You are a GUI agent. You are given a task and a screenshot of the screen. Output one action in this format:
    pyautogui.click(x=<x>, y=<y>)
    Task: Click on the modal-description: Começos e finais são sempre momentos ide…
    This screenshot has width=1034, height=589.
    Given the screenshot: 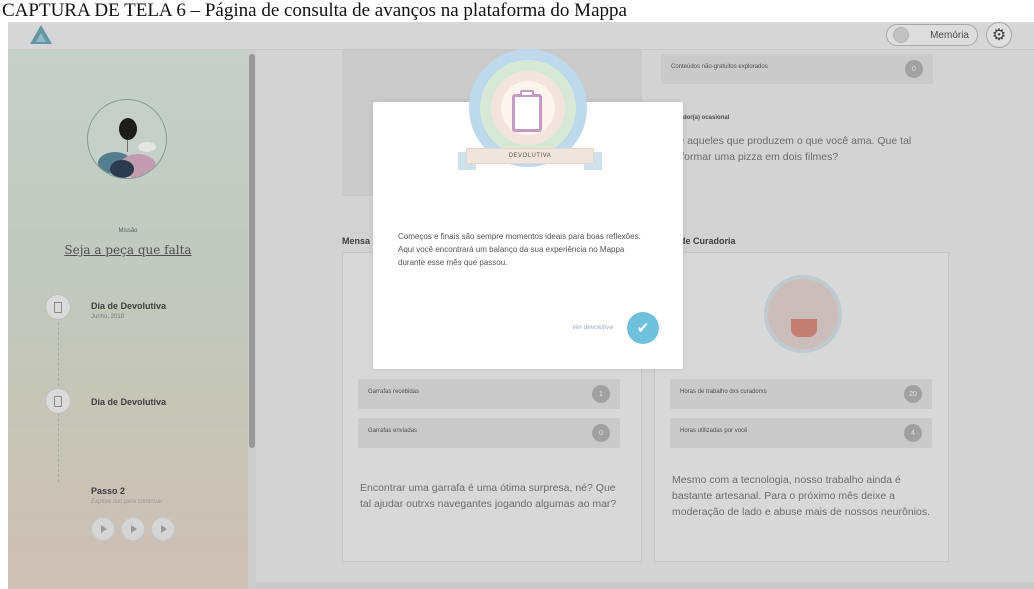 What is the action you would take?
    pyautogui.click(x=533, y=249)
    